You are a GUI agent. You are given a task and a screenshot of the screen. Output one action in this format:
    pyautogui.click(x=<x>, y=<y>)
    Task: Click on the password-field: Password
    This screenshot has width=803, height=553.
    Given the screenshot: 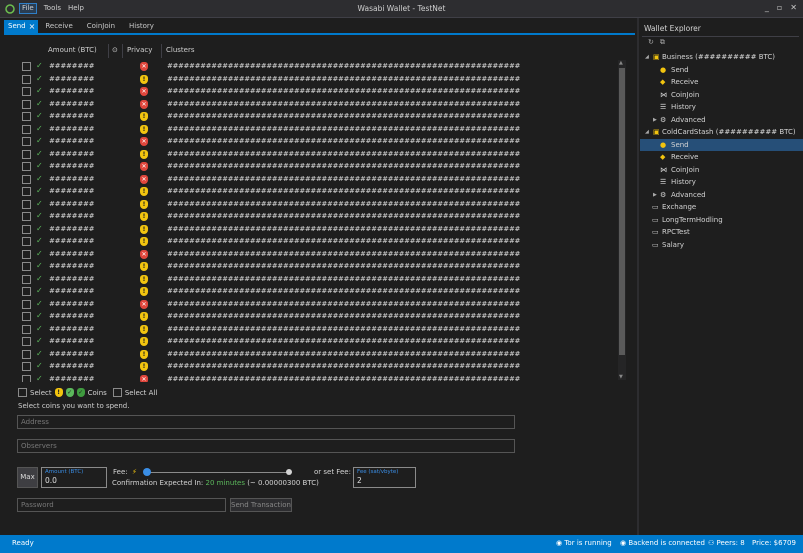 What is the action you would take?
    pyautogui.click(x=121, y=505)
    